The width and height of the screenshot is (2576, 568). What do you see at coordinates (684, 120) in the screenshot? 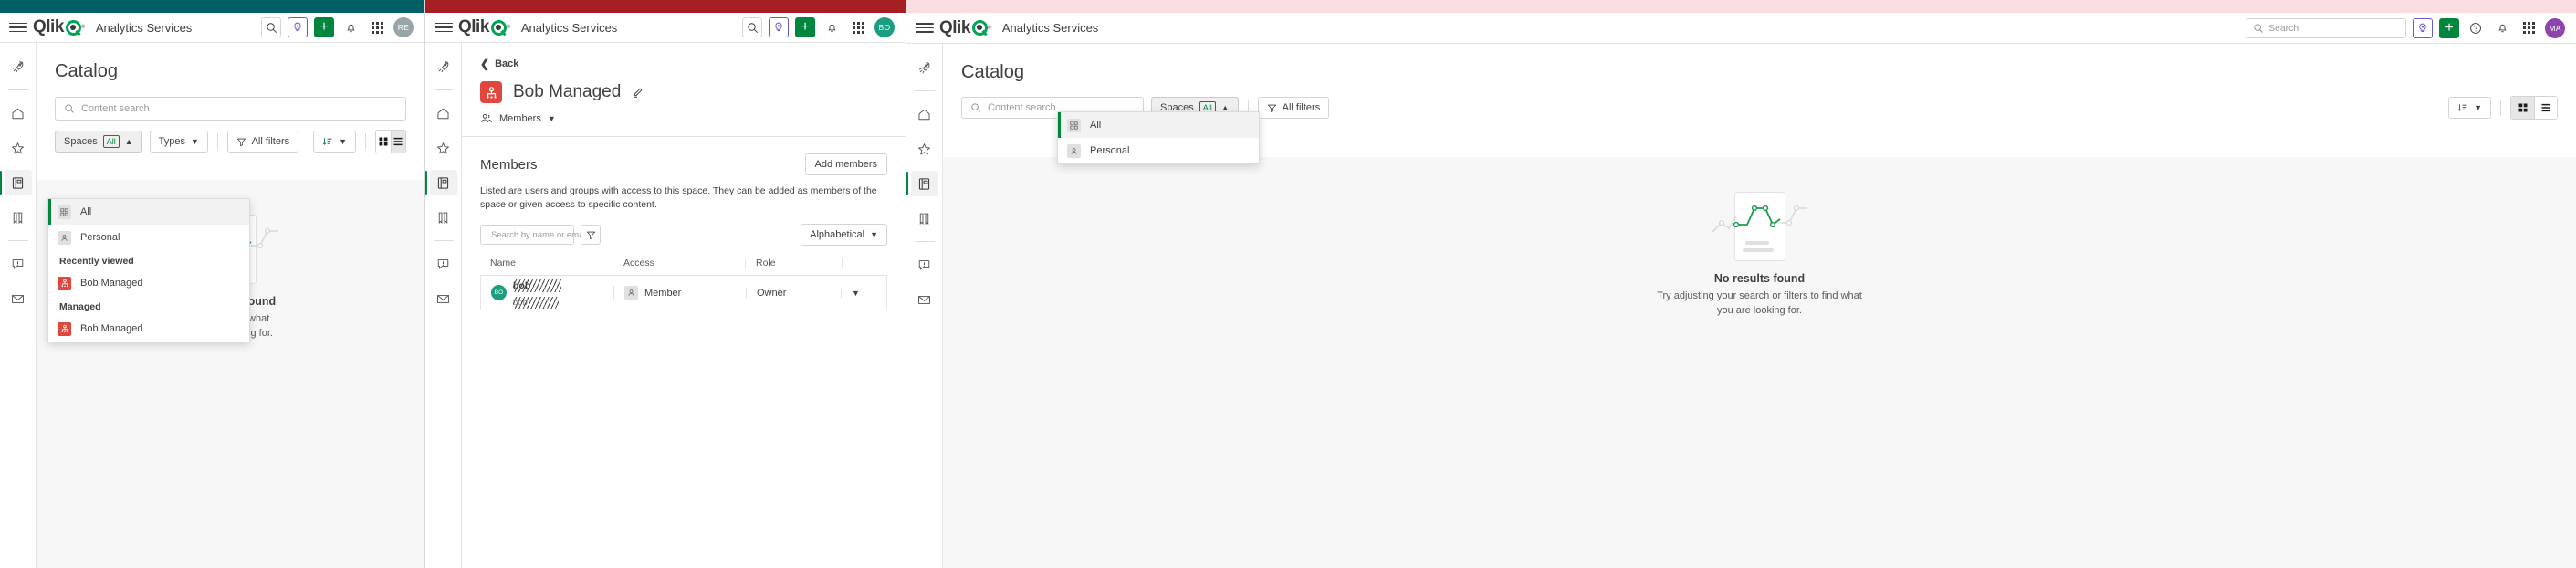
I see `tab-members: Members ▼` at bounding box center [684, 120].